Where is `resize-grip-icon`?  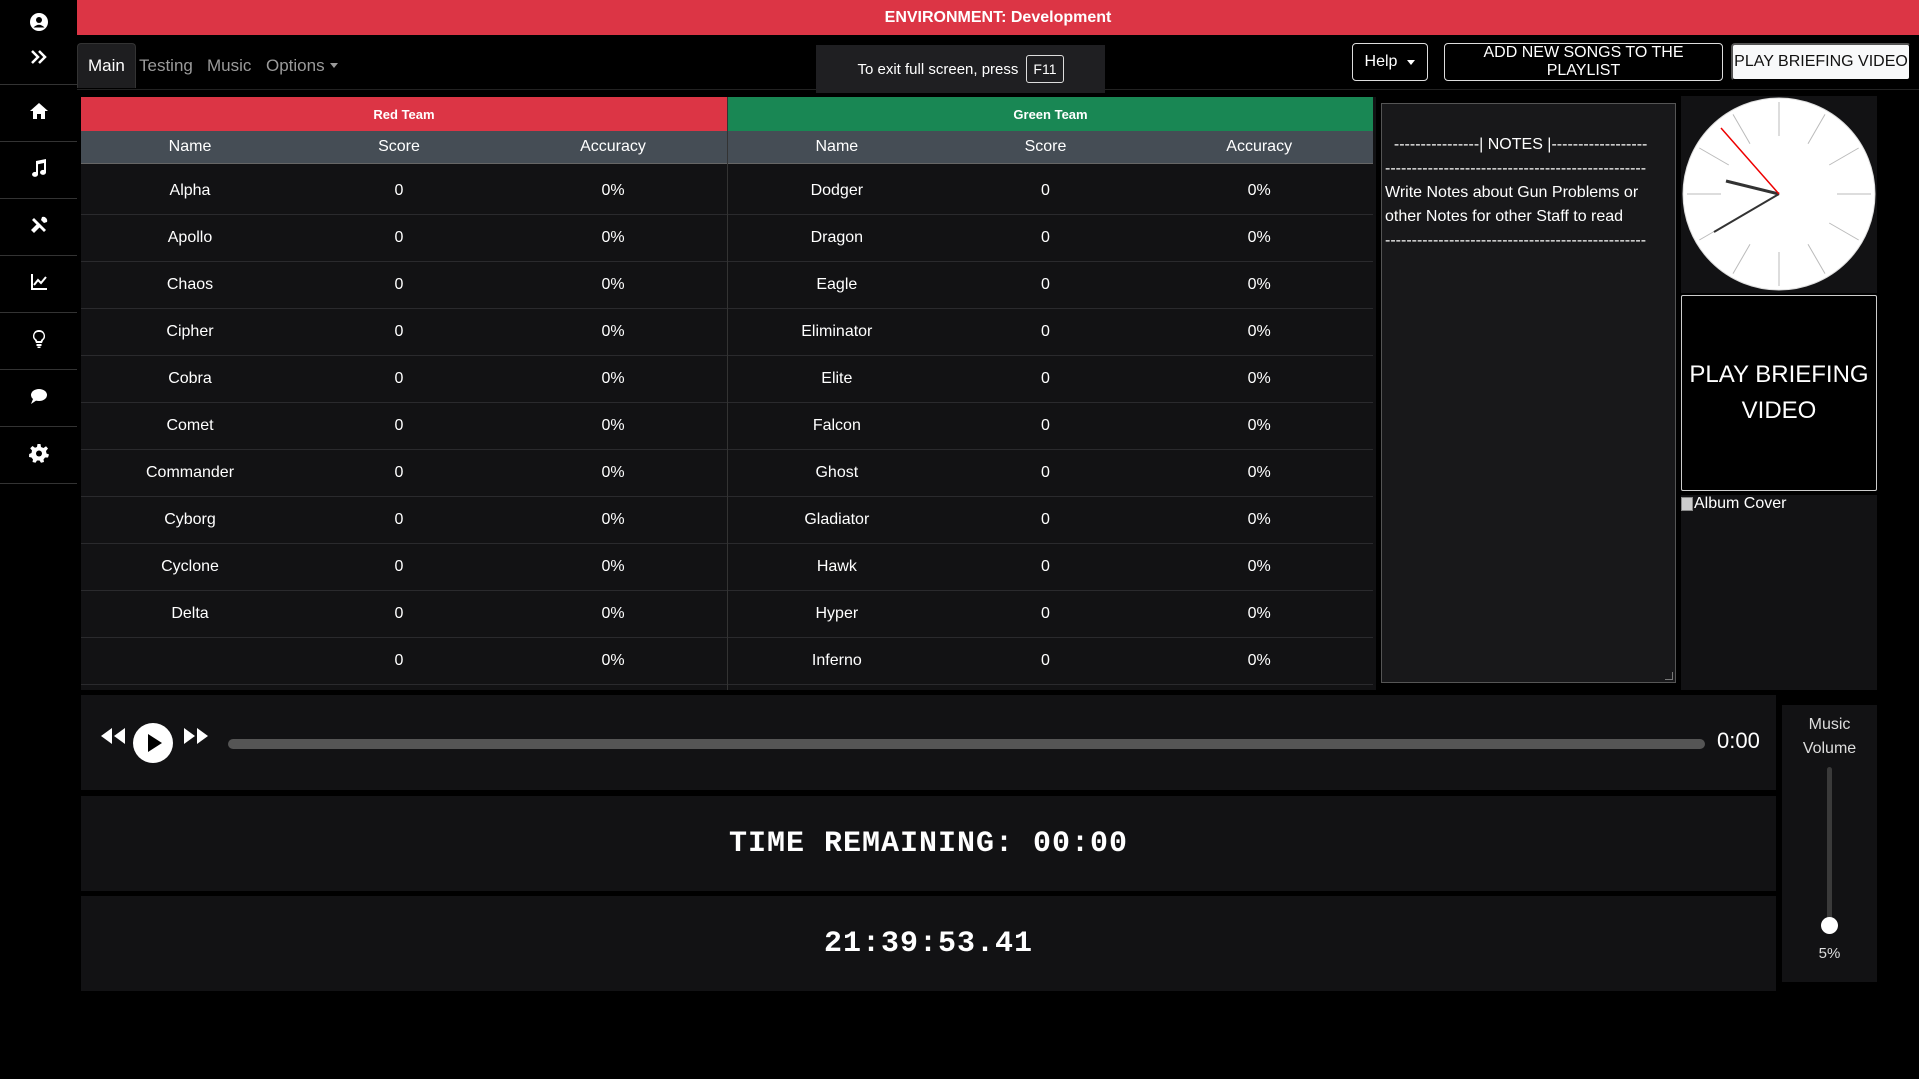 resize-grip-icon is located at coordinates (1669, 676).